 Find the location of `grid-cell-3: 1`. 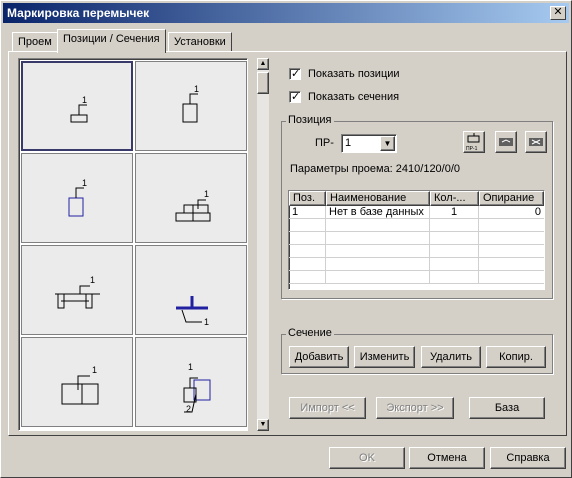

grid-cell-3: 1 is located at coordinates (77, 198).